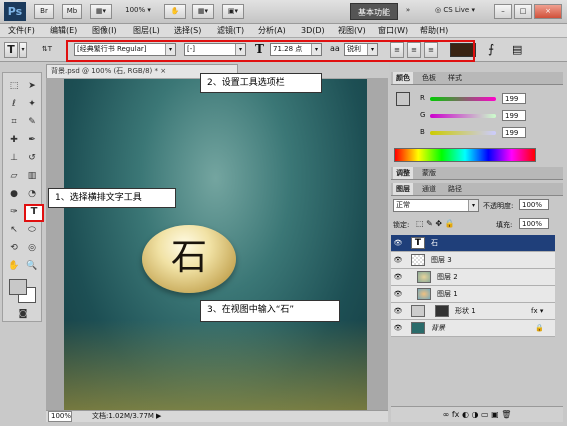  I want to click on layer-name: 形状 1, so click(465, 311).